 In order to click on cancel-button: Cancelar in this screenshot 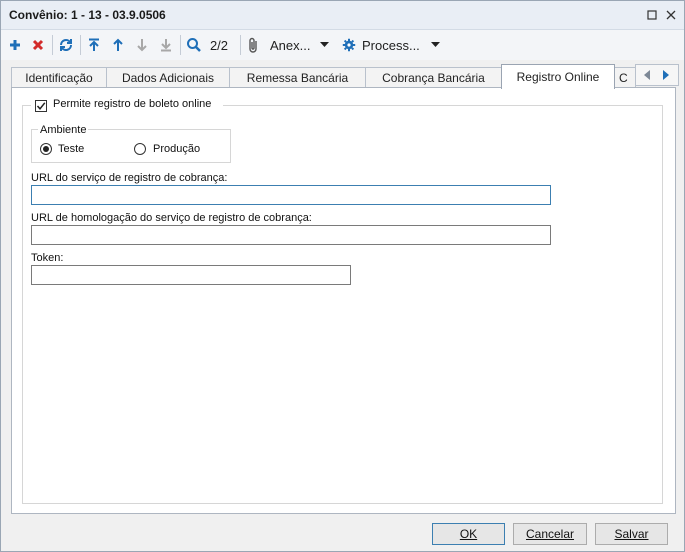, I will do `click(550, 534)`.